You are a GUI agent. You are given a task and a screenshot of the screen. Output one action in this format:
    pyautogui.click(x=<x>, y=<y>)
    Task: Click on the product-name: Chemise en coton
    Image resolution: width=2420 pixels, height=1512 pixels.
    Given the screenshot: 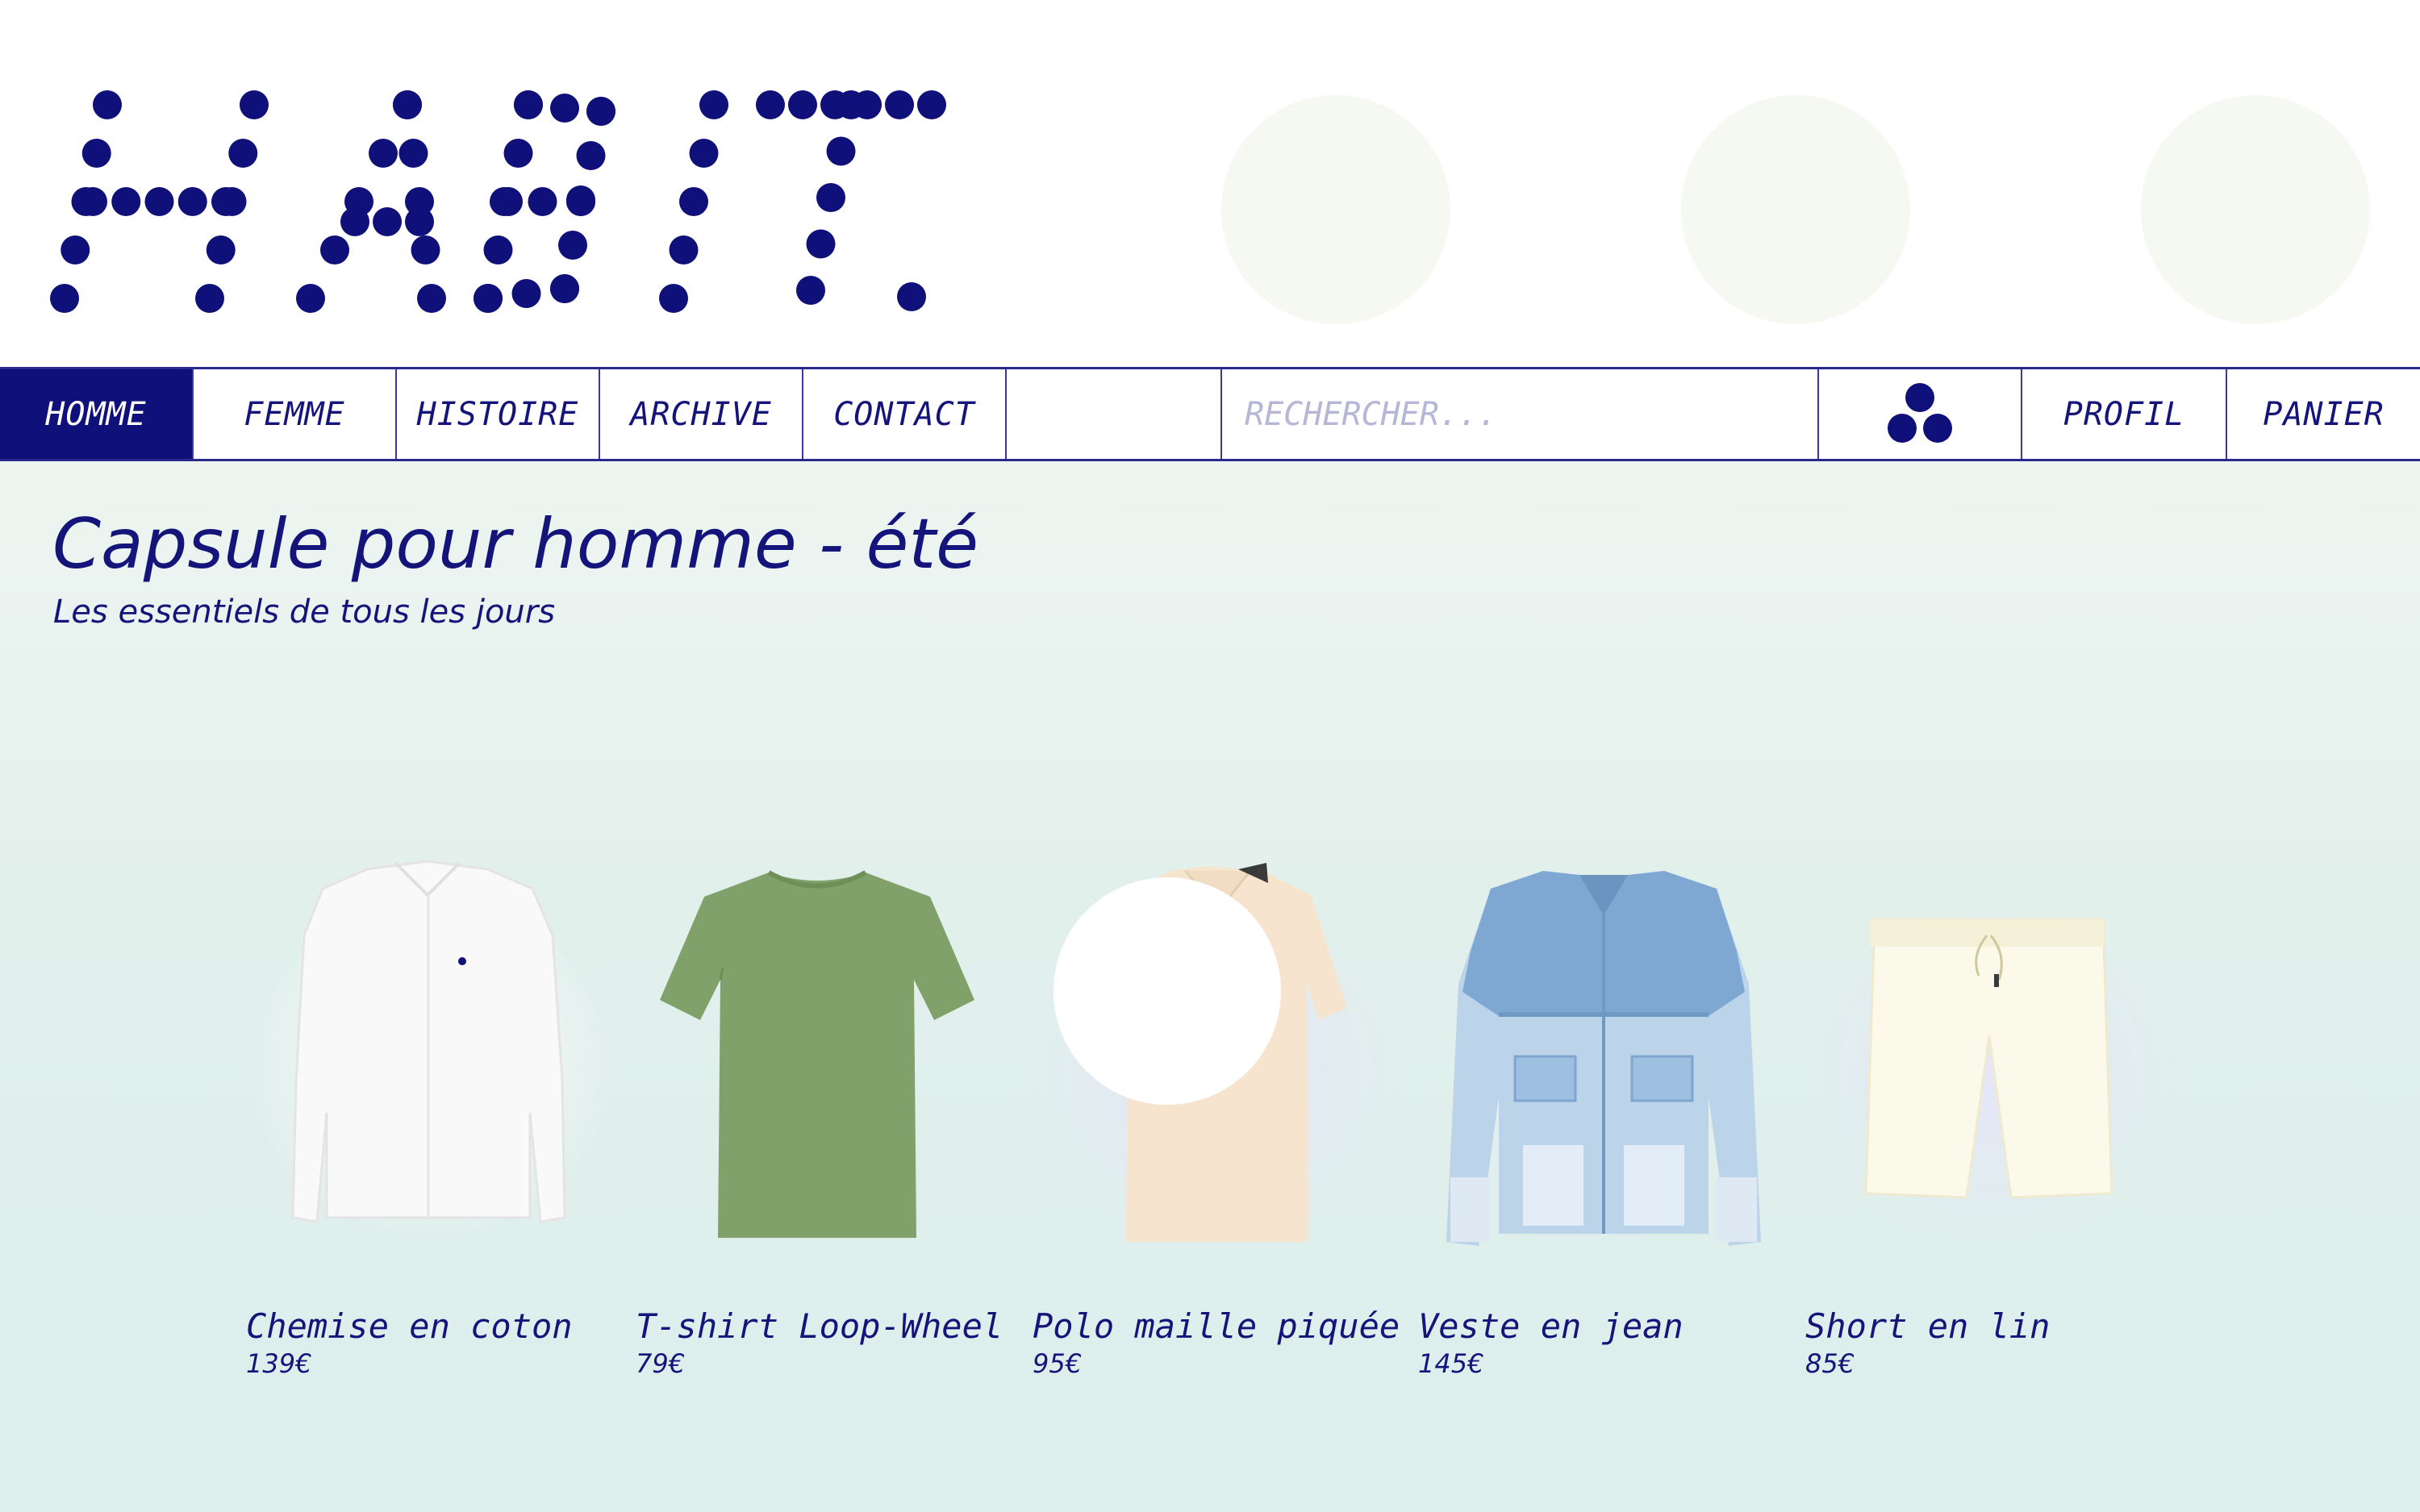 What is the action you would take?
    pyautogui.click(x=409, y=1326)
    